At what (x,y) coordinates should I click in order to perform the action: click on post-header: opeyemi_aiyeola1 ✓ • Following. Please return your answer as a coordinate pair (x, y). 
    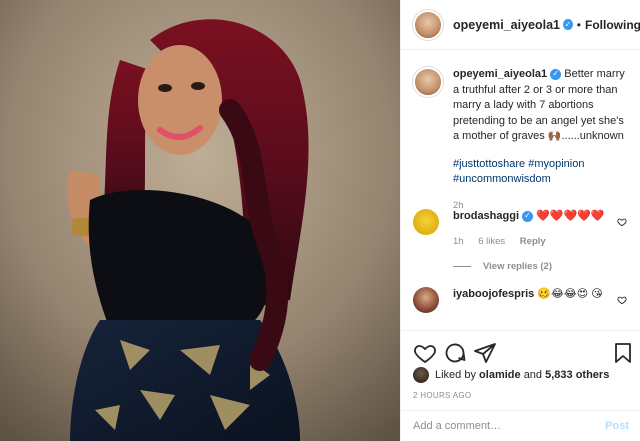
    Looking at the image, I should click on (520, 25).